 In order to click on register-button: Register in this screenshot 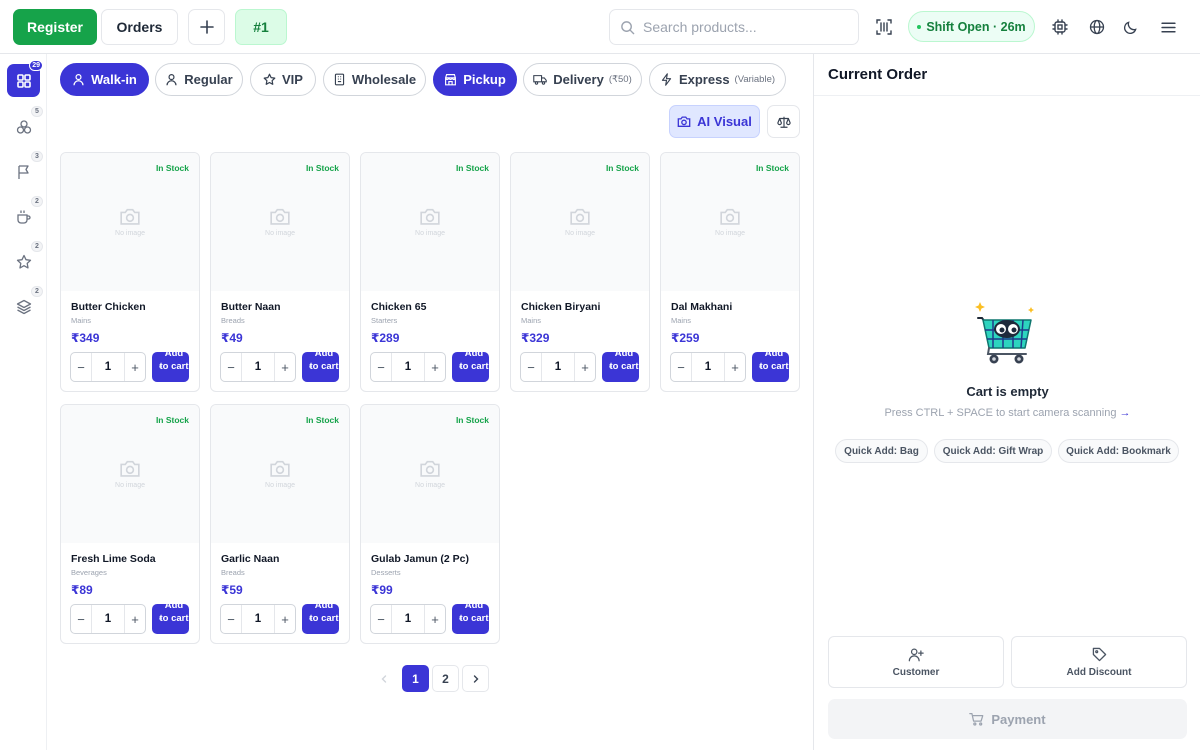, I will do `click(55, 27)`.